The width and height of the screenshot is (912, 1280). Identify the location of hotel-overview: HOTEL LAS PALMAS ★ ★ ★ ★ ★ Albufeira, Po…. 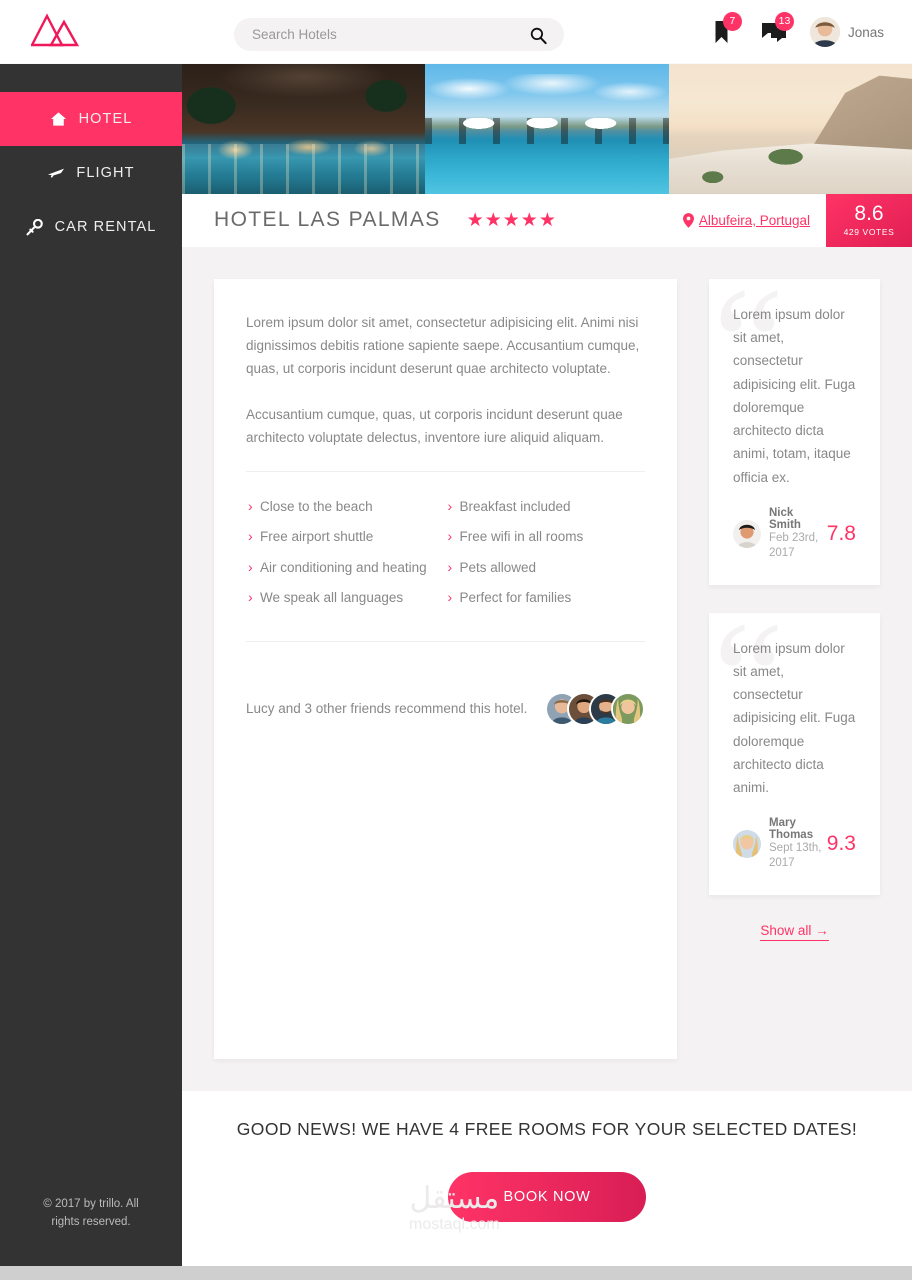
(547, 220).